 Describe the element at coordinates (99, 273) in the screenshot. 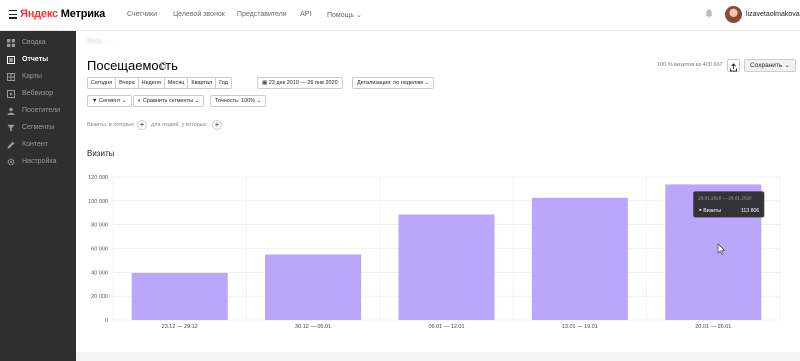

I see `y-tick-label: 40 000` at that location.